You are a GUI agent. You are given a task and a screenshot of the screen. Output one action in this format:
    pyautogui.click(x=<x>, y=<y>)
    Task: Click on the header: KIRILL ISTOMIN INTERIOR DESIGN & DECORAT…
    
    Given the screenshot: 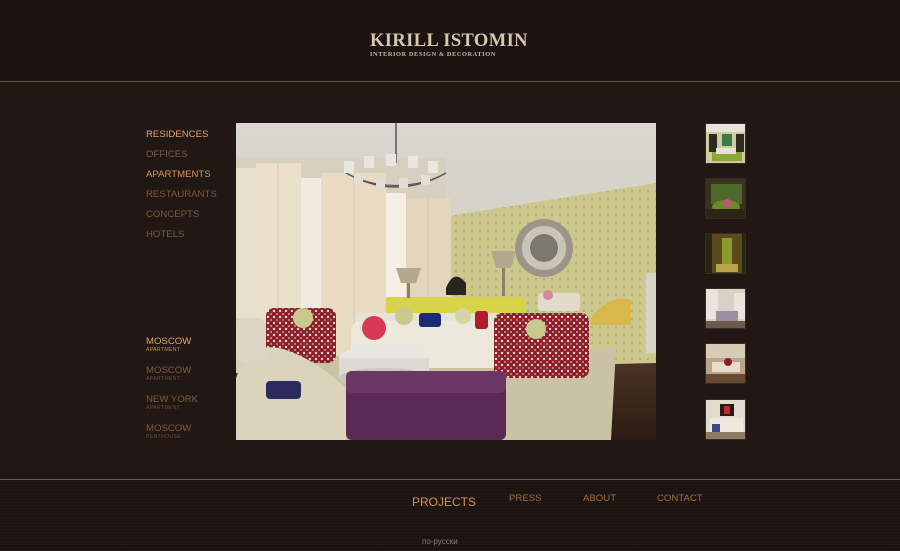 What is the action you would take?
    pyautogui.click(x=450, y=41)
    